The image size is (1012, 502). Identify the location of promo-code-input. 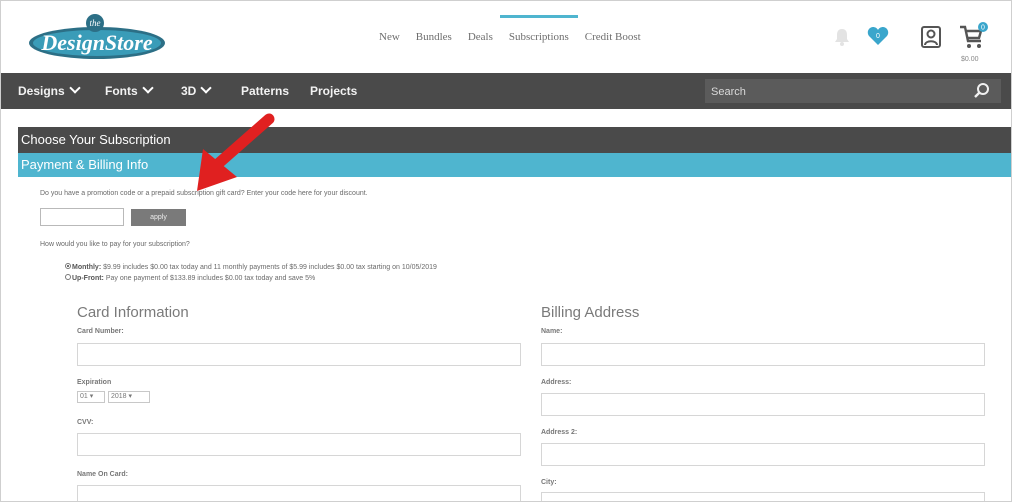
(82, 217).